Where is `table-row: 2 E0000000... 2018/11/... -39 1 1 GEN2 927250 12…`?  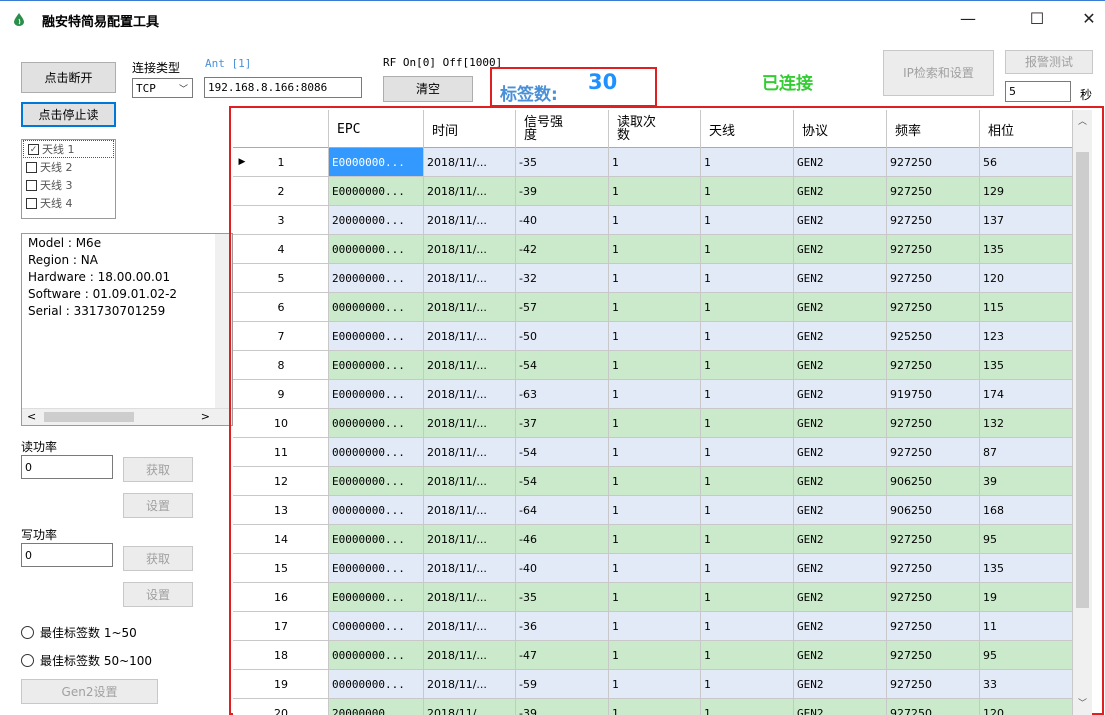 table-row: 2 E0000000... 2018/11/... -39 1 1 GEN2 927250 12… is located at coordinates (653, 191).